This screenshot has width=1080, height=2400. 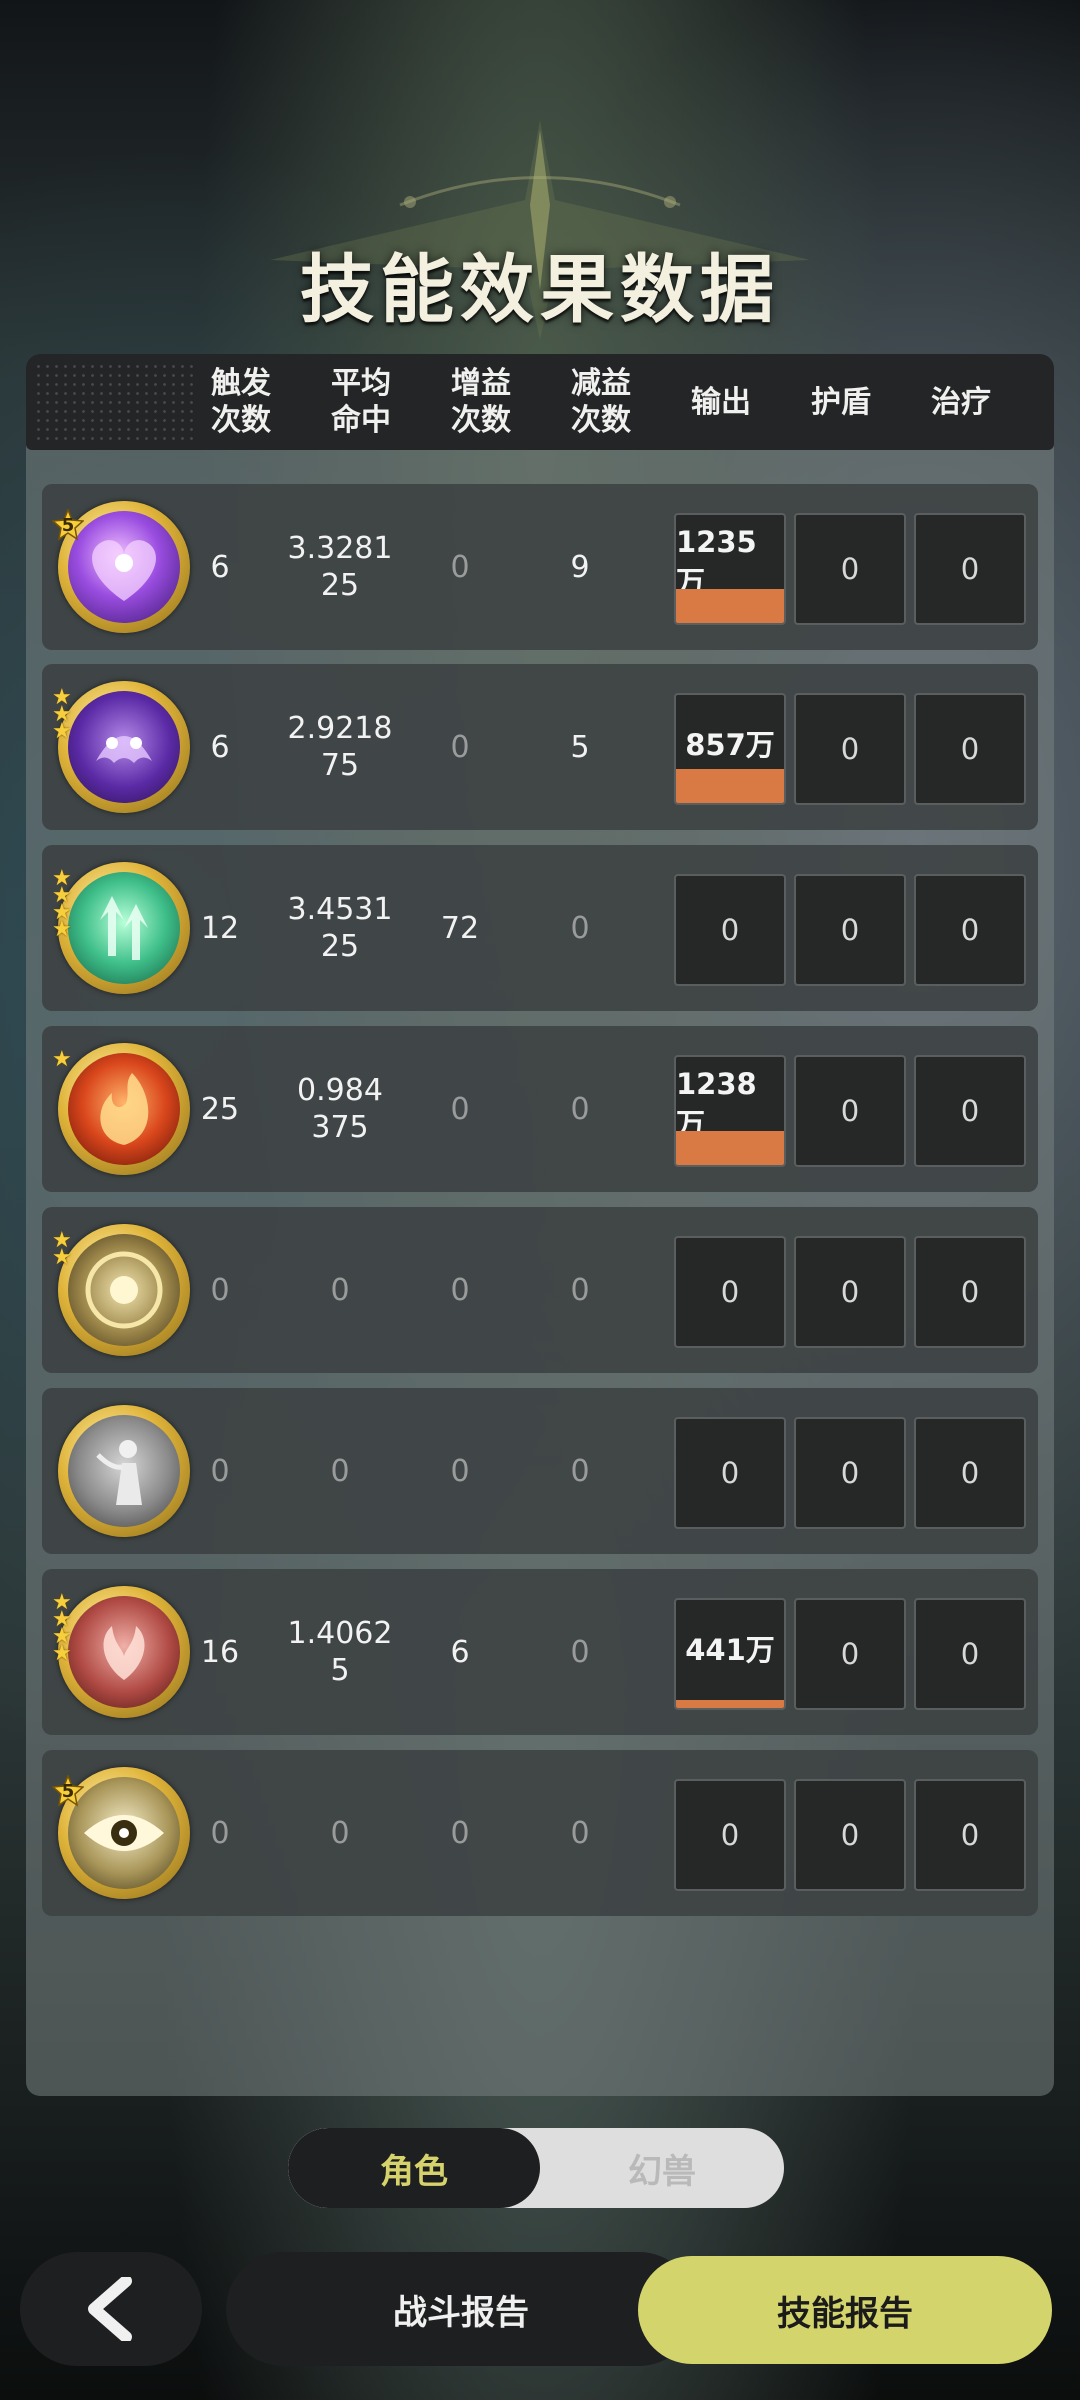 I want to click on star-rating: ★ ★, so click(x=67, y=1250).